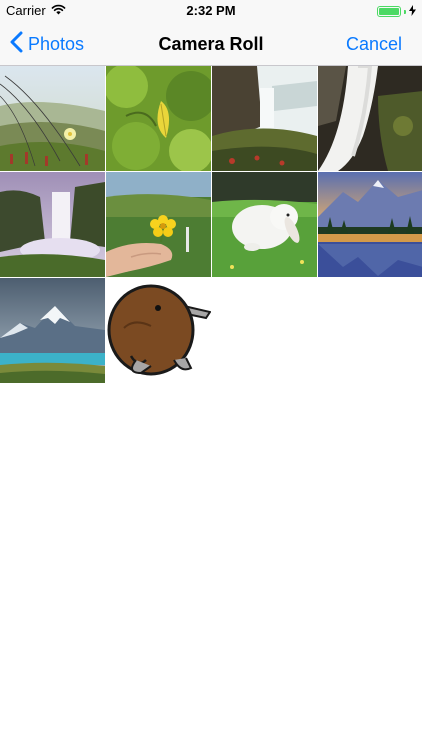 Image resolution: width=422 pixels, height=750 pixels. Describe the element at coordinates (370, 118) in the screenshot. I see `photo-waterfall-rocks` at that location.